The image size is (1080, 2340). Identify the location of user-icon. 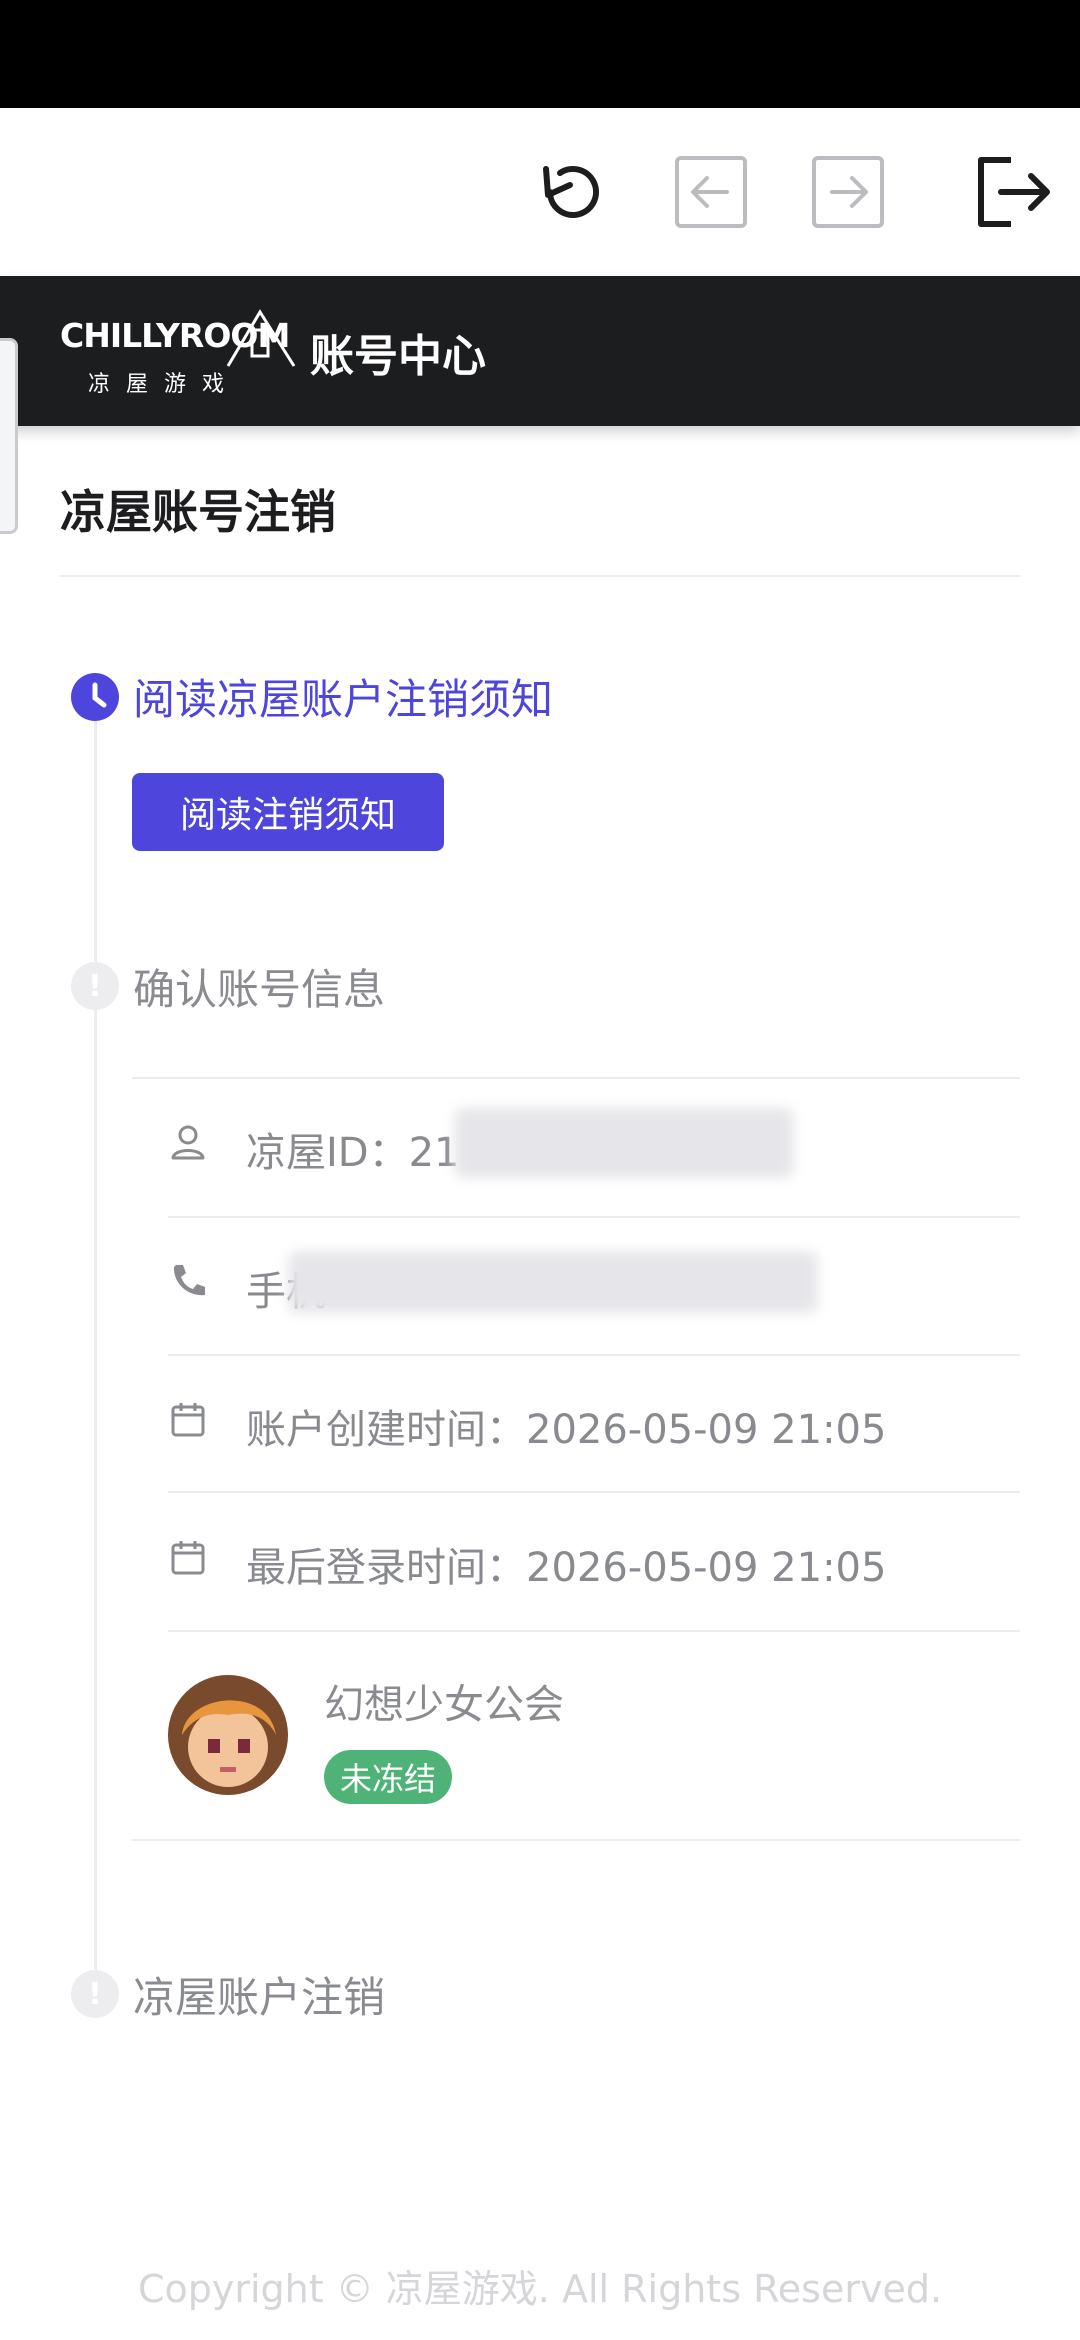
(188, 1142).